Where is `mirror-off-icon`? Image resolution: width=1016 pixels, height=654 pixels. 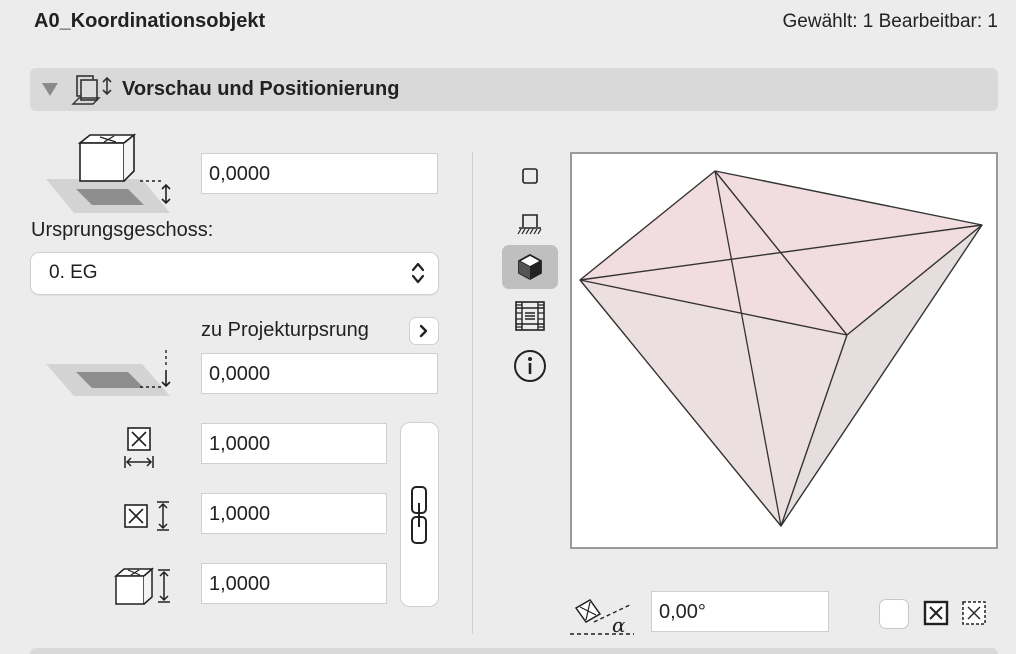
mirror-off-icon is located at coordinates (974, 613).